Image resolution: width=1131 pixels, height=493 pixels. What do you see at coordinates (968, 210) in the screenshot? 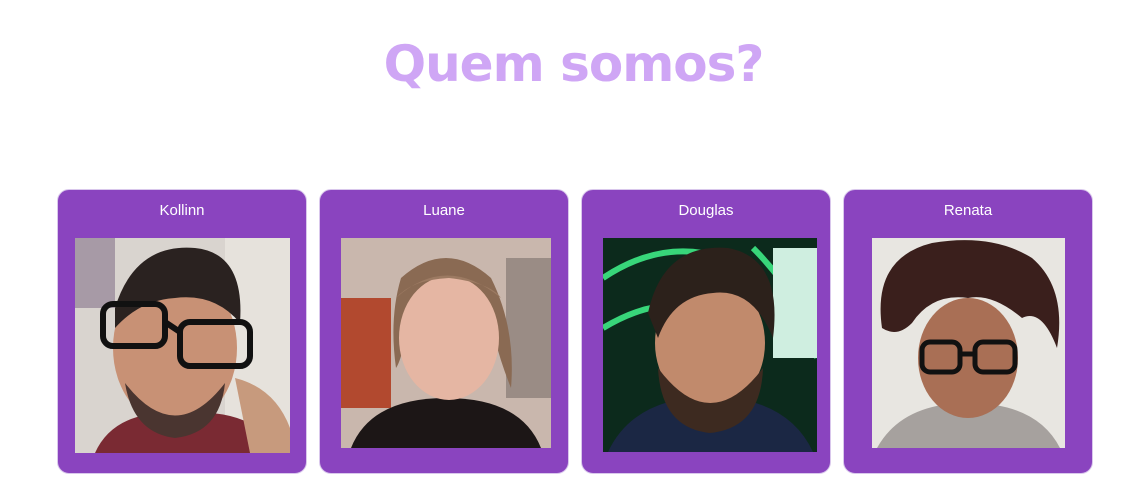
I see `member-name: Renata` at bounding box center [968, 210].